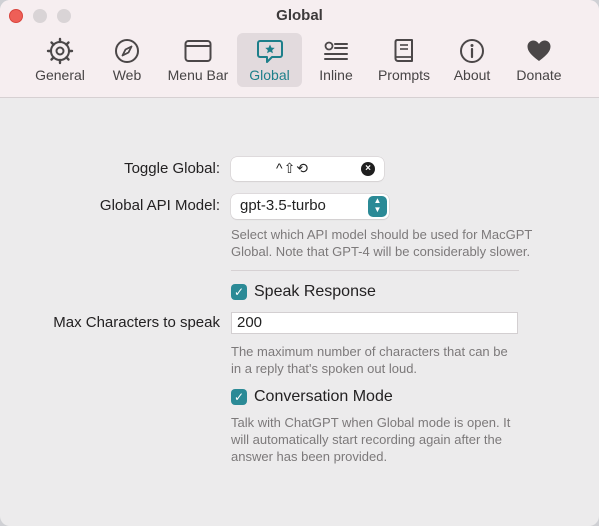 The image size is (599, 526). What do you see at coordinates (375, 270) in the screenshot?
I see `divider` at bounding box center [375, 270].